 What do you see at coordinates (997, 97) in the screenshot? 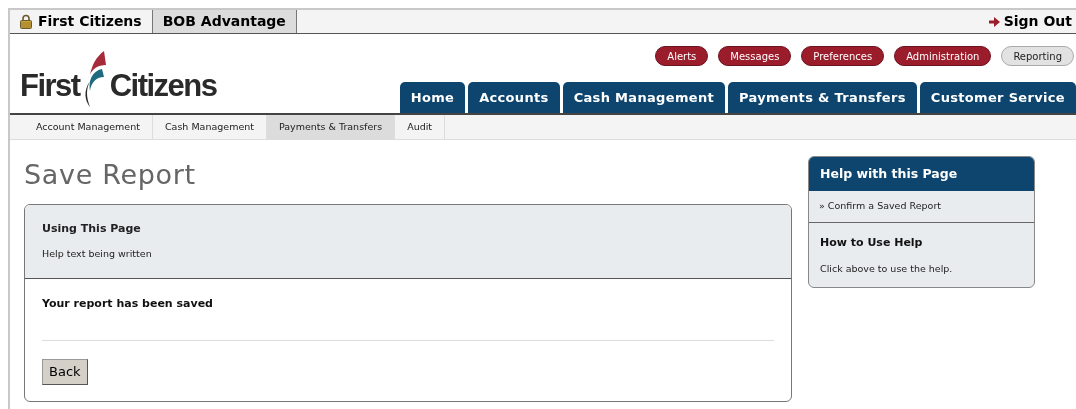
I see `nav-tab: Customer Service` at bounding box center [997, 97].